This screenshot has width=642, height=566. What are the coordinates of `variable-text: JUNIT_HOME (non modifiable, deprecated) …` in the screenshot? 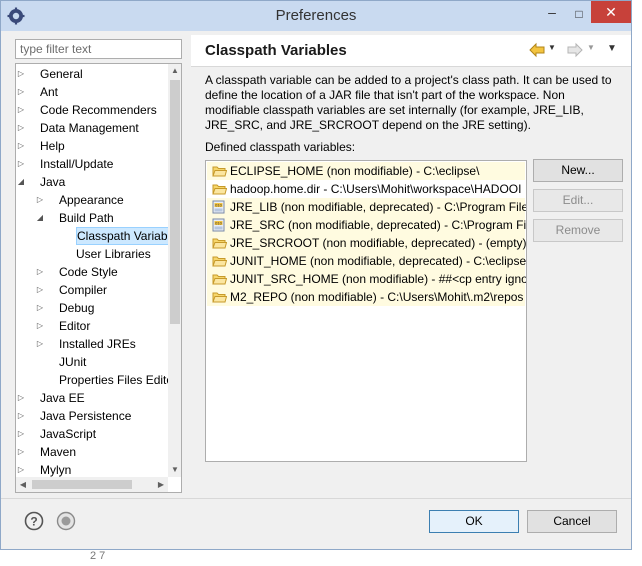 It's located at (378, 261).